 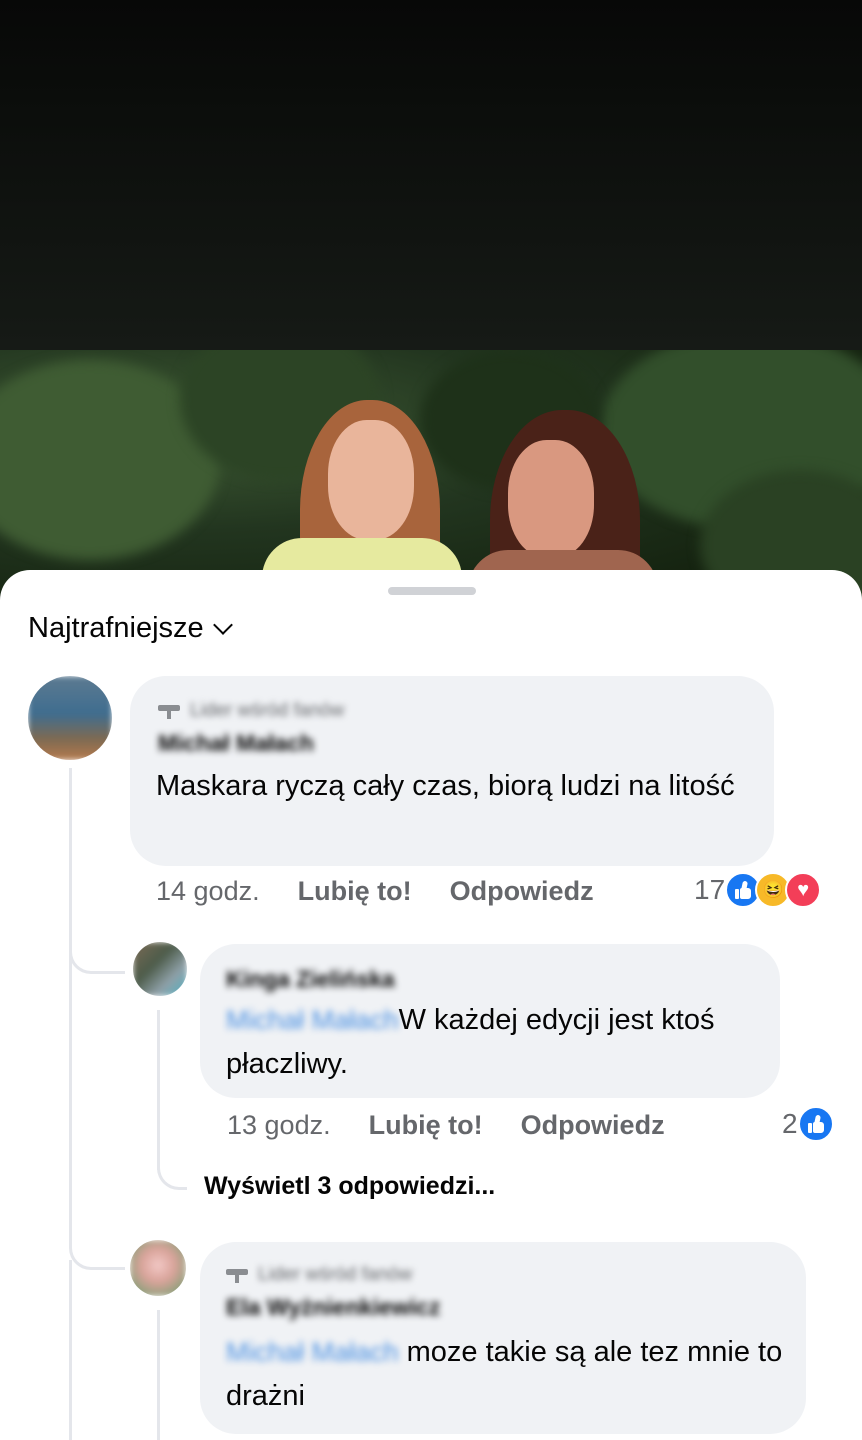 What do you see at coordinates (310, 979) in the screenshot?
I see `comment-author: Kinga Zielińska` at bounding box center [310, 979].